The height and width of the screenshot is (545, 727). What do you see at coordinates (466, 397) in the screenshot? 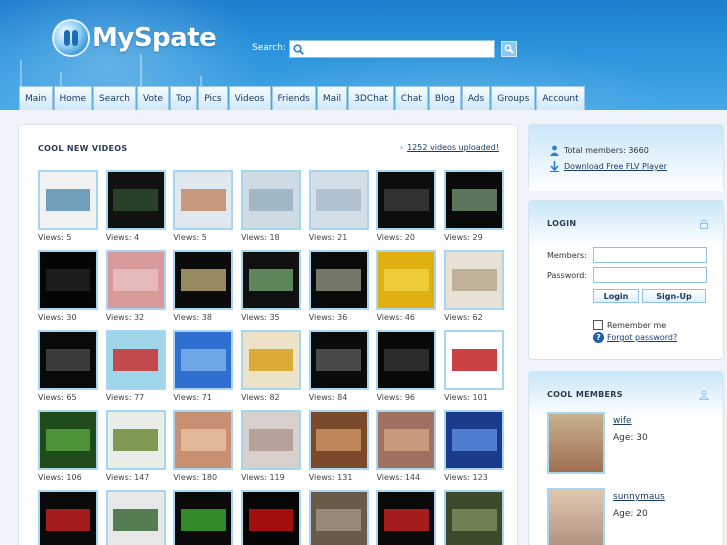
I see `video-views: Views: 101` at bounding box center [466, 397].